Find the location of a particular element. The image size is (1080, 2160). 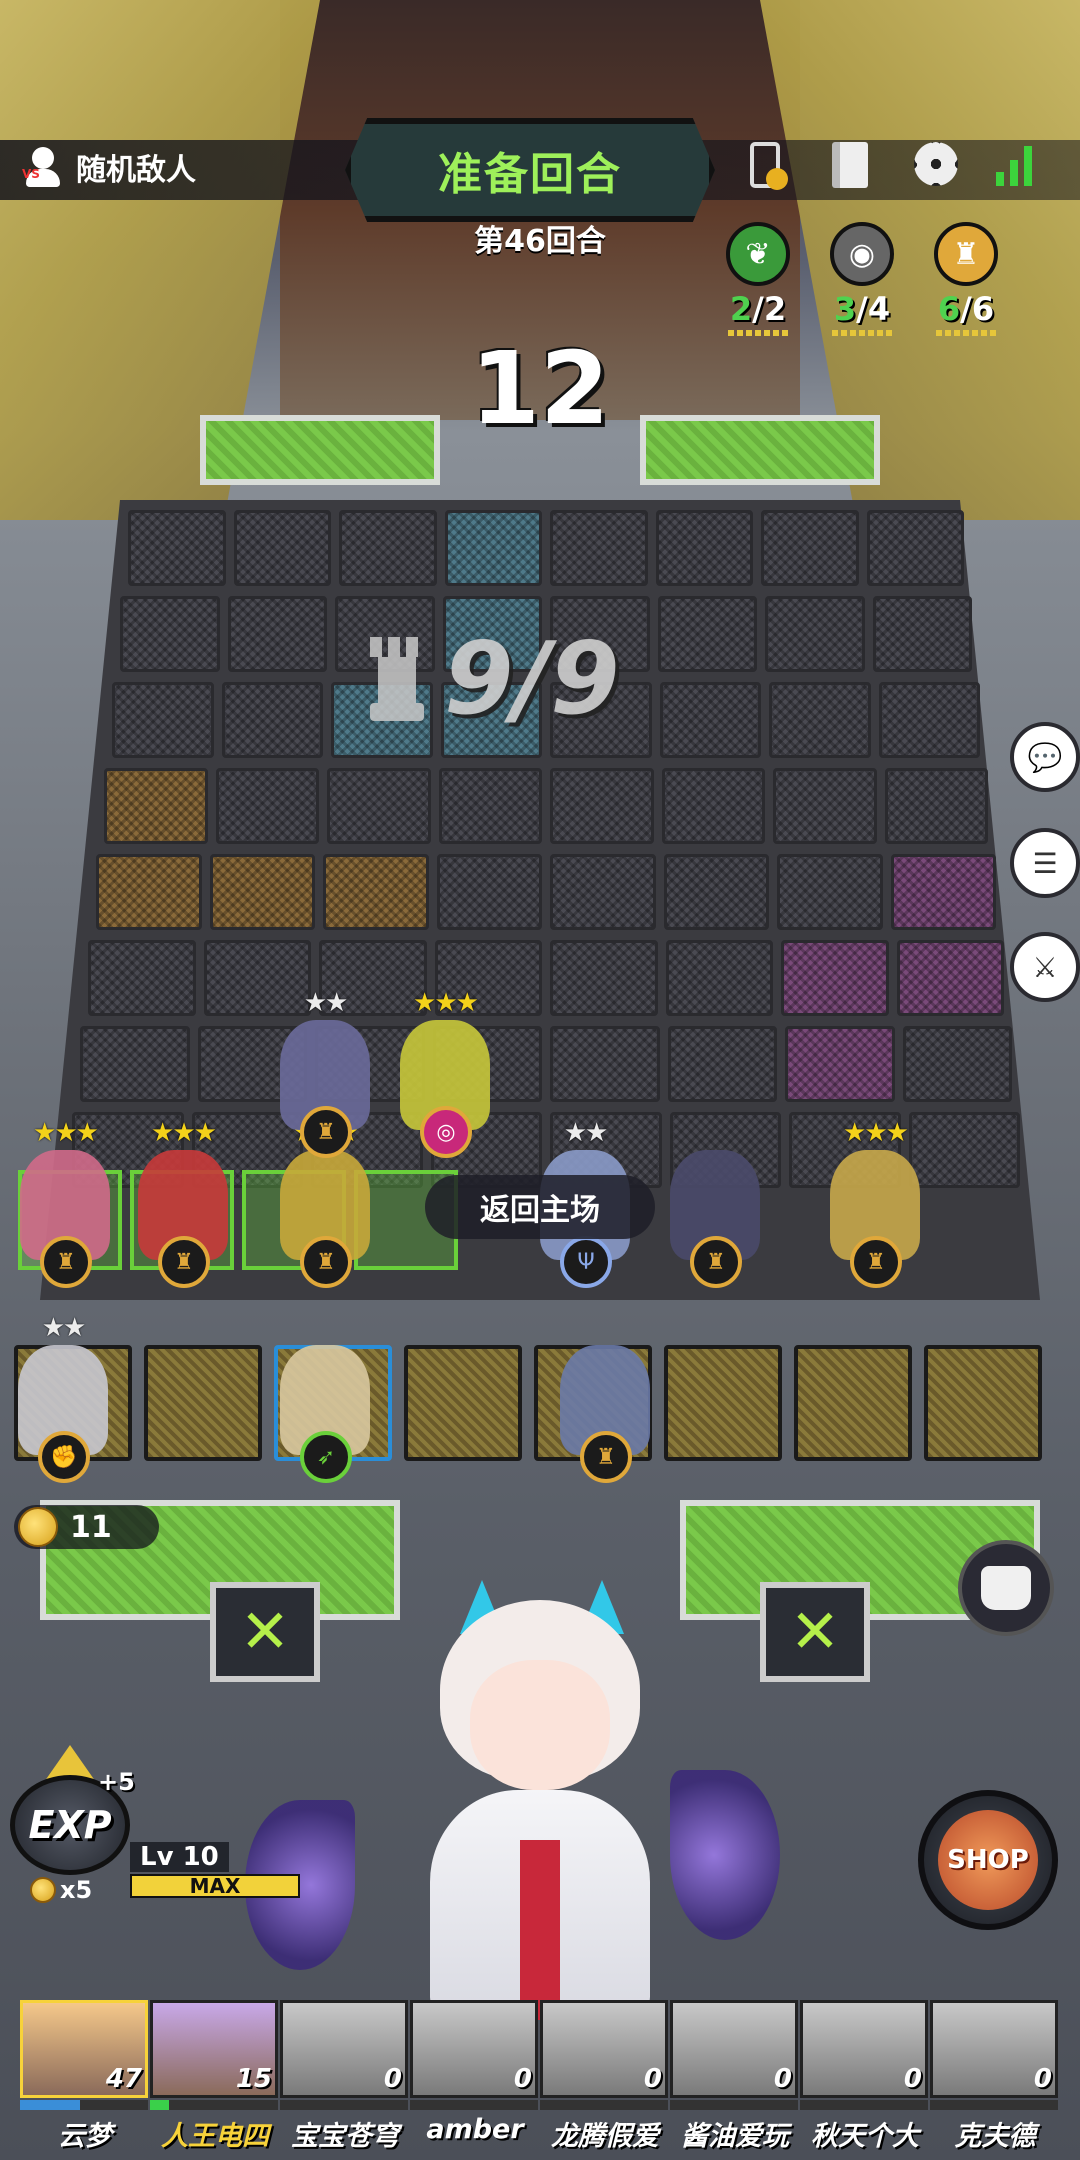

book-icon is located at coordinates (854, 166).